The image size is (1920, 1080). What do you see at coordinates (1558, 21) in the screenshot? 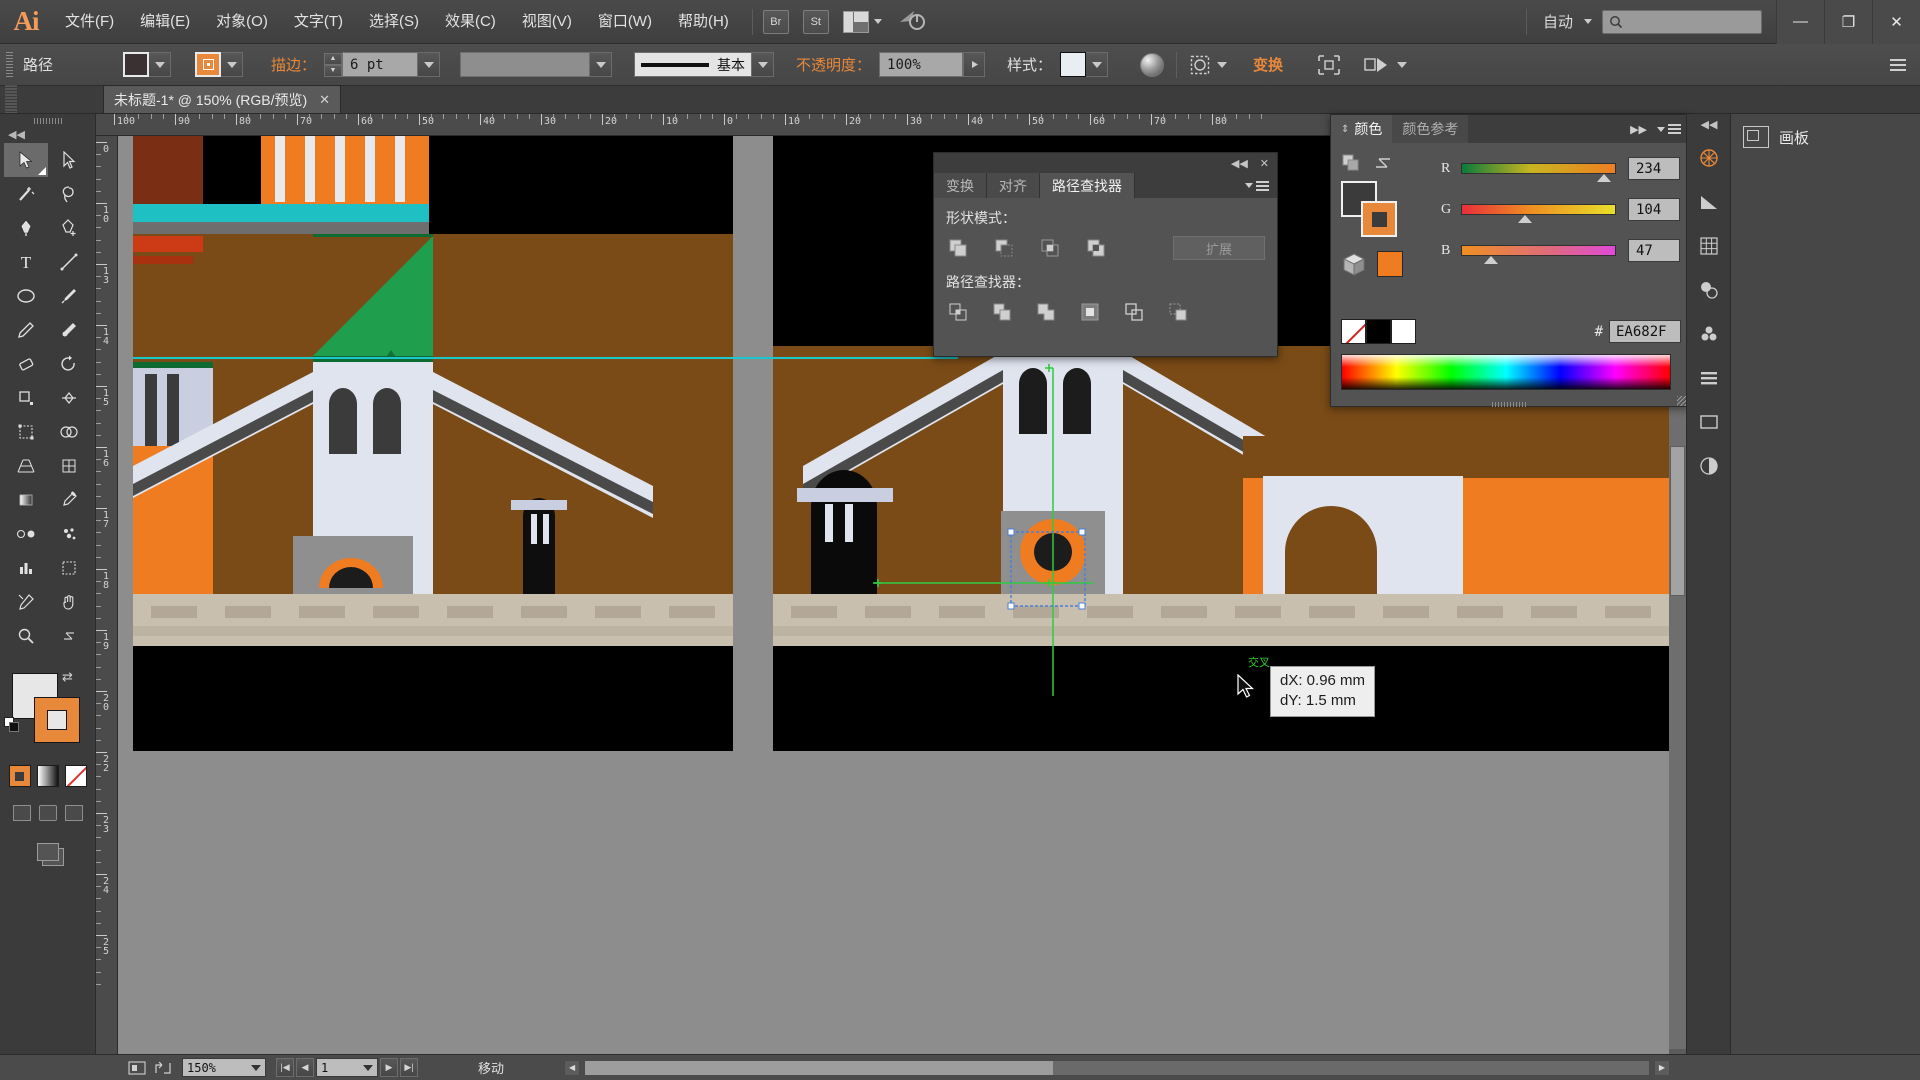
I see `workspace-switcher: 自动` at bounding box center [1558, 21].